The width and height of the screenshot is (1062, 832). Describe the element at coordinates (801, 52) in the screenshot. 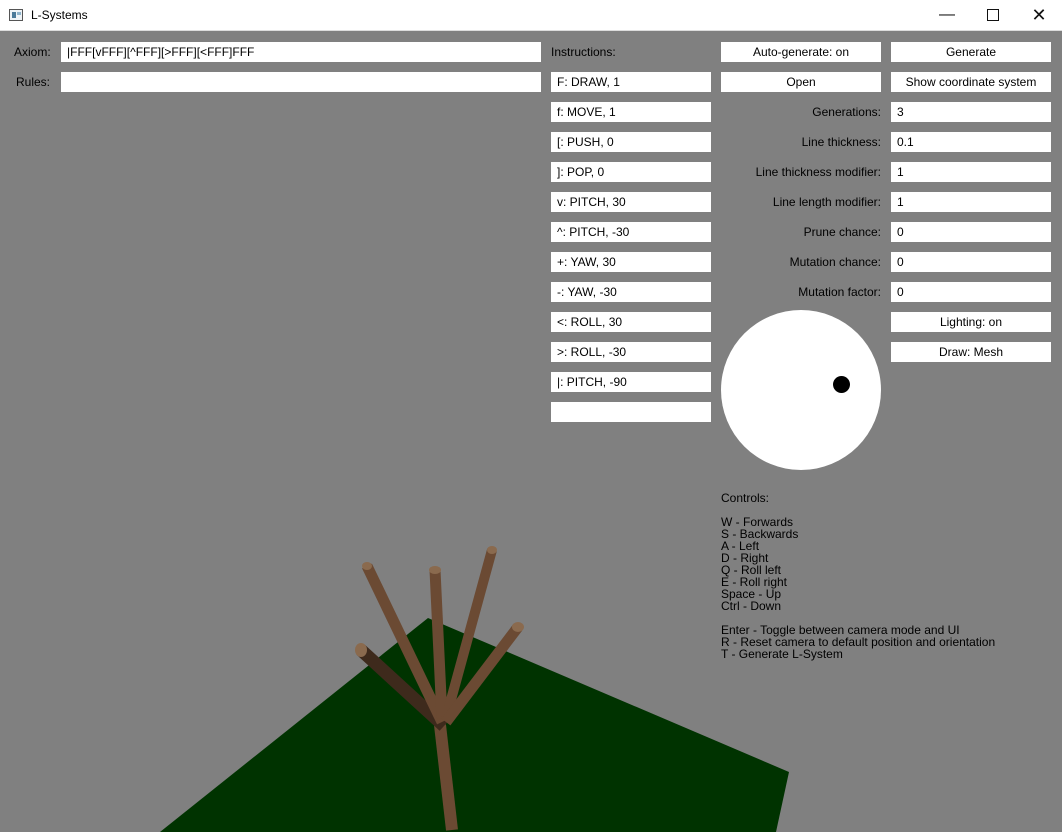

I see `auto-generate-button: Auto-generate: on` at that location.